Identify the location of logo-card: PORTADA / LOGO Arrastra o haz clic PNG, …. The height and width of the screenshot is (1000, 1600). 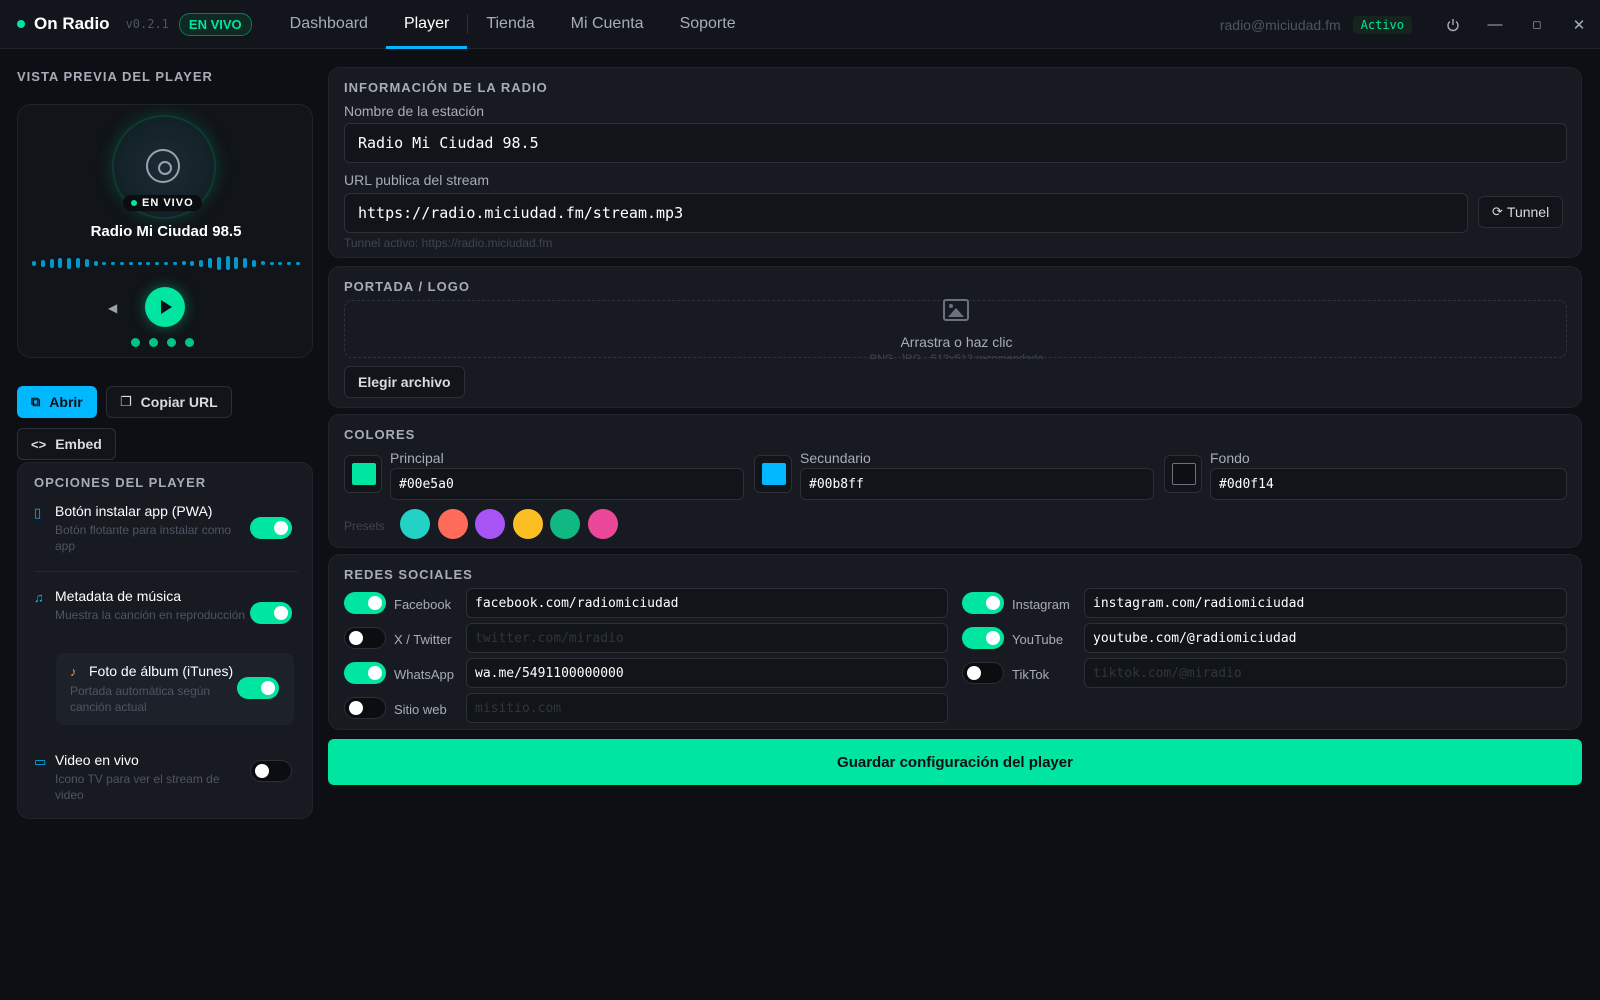
(955, 337).